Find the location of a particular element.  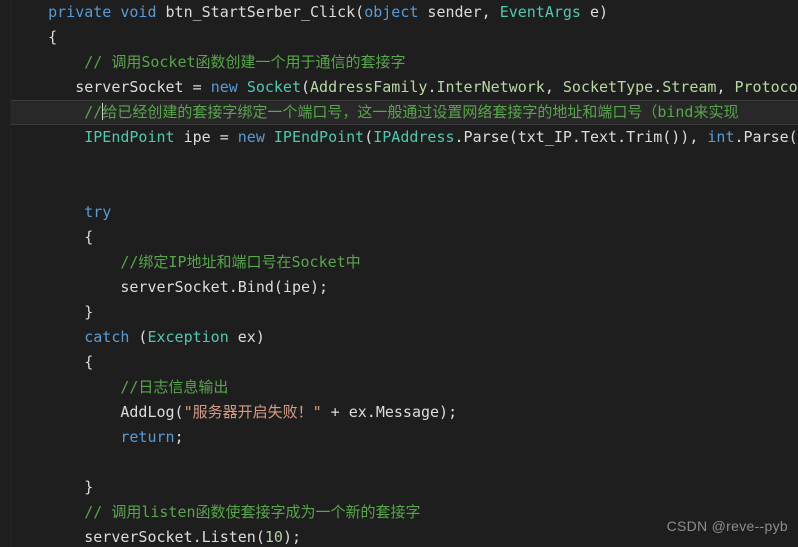

code-token-kw: private is located at coordinates (80, 12).